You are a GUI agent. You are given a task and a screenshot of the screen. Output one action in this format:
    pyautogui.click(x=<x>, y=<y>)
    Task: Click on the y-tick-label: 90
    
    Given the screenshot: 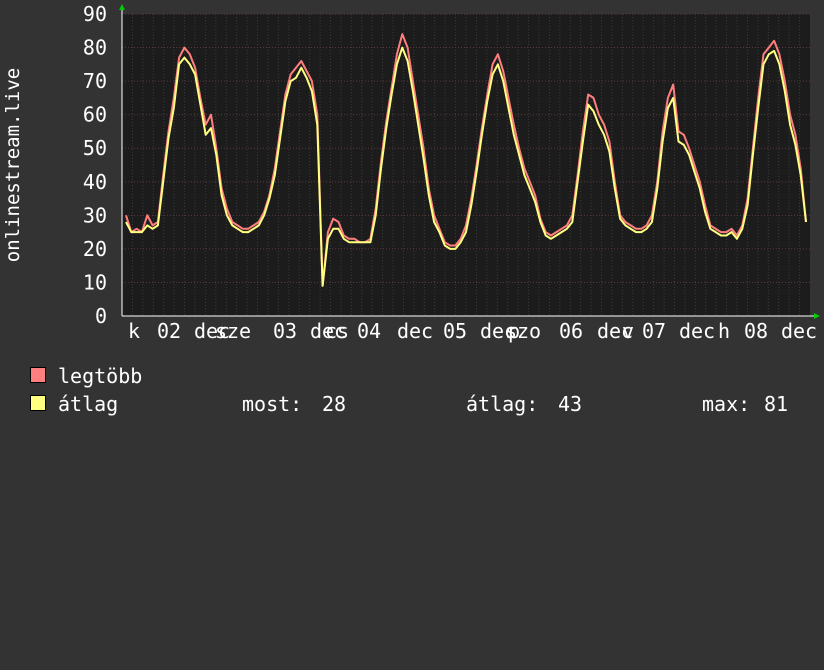 What is the action you would take?
    pyautogui.click(x=95, y=14)
    